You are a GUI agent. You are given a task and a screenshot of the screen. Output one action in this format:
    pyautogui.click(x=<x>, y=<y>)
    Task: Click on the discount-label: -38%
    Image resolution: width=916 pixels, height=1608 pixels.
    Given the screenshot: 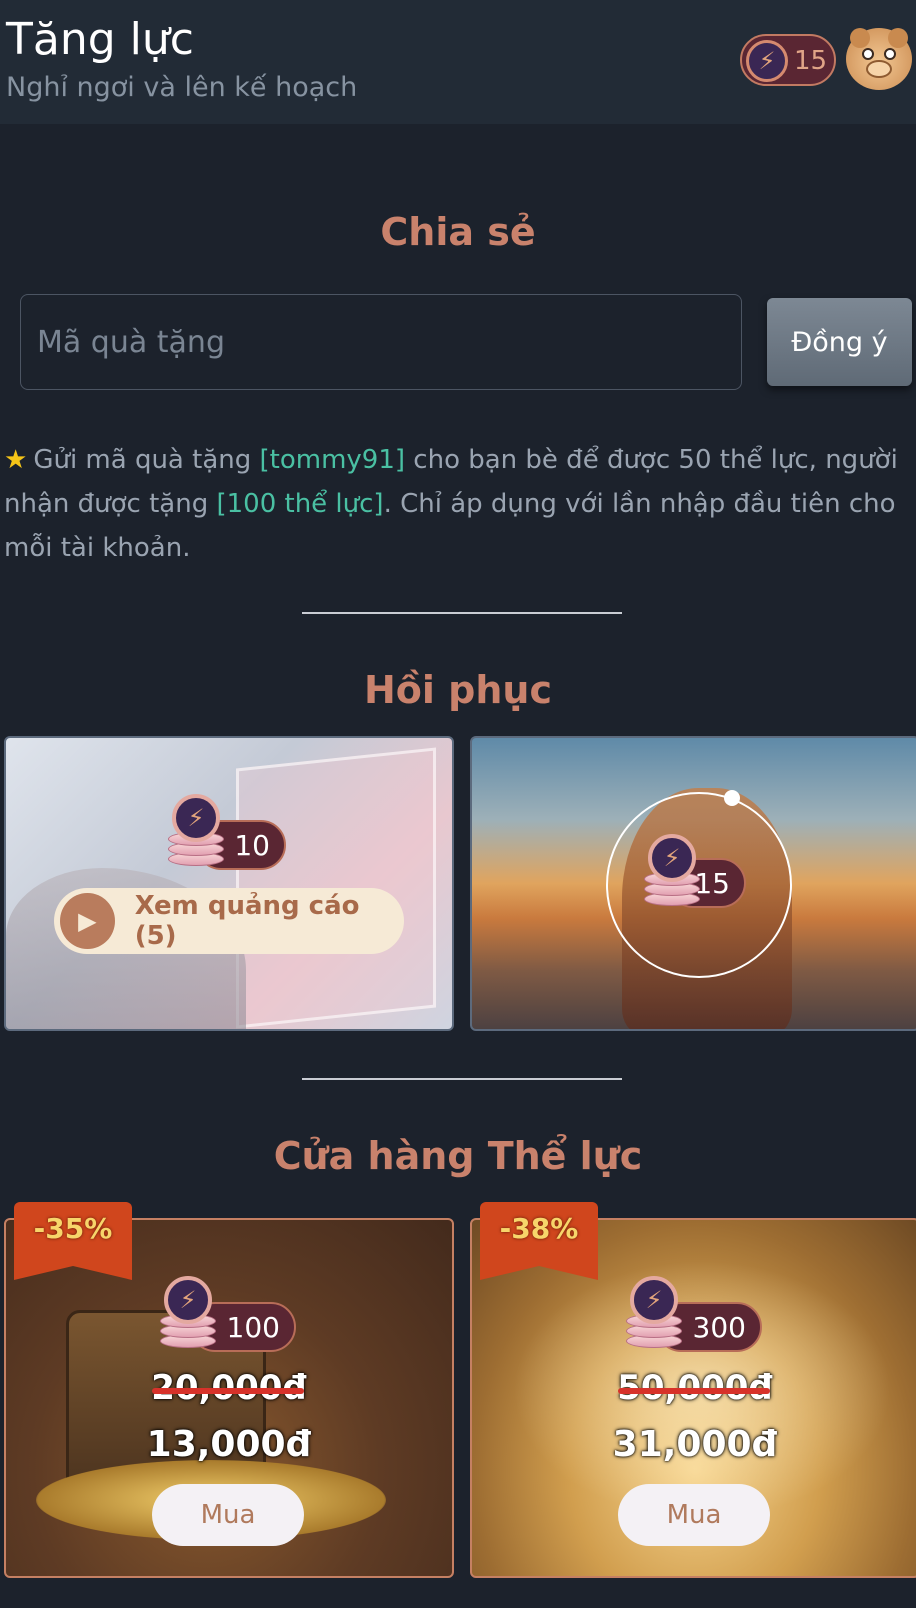 What is the action you would take?
    pyautogui.click(x=539, y=1228)
    